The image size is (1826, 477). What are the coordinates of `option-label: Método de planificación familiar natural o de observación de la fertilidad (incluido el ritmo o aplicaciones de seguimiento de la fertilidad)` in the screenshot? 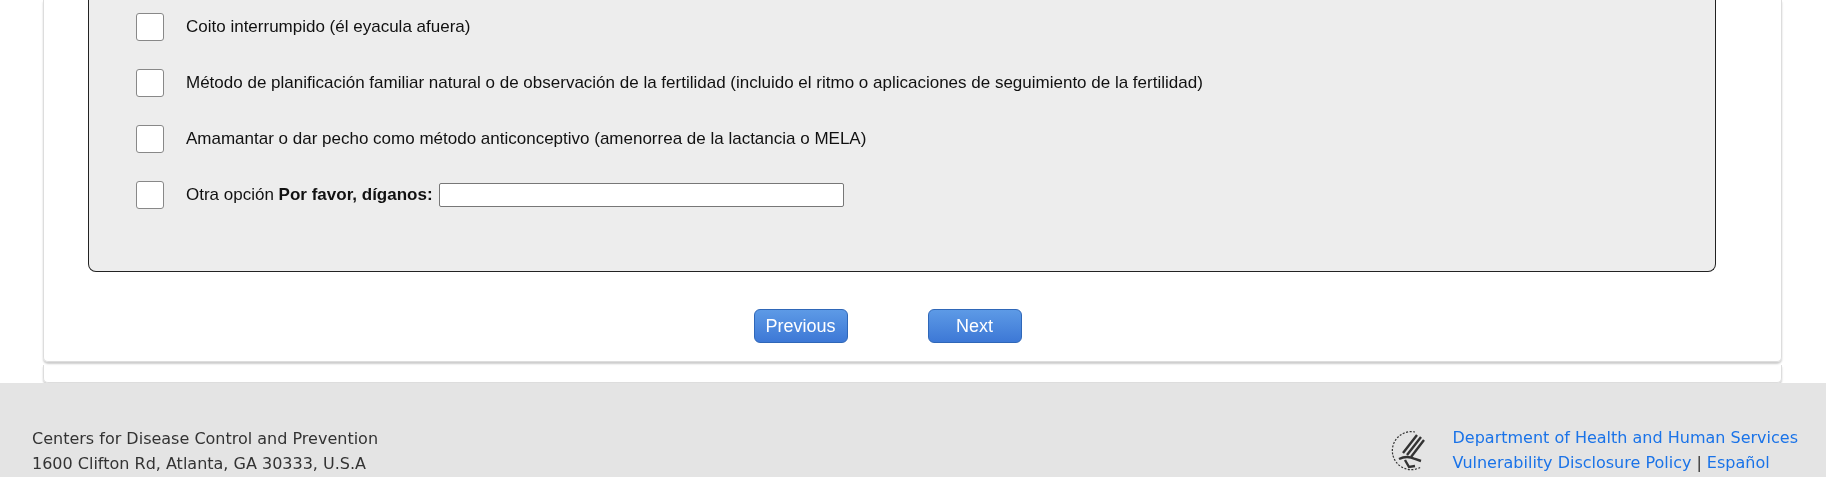 It's located at (694, 83).